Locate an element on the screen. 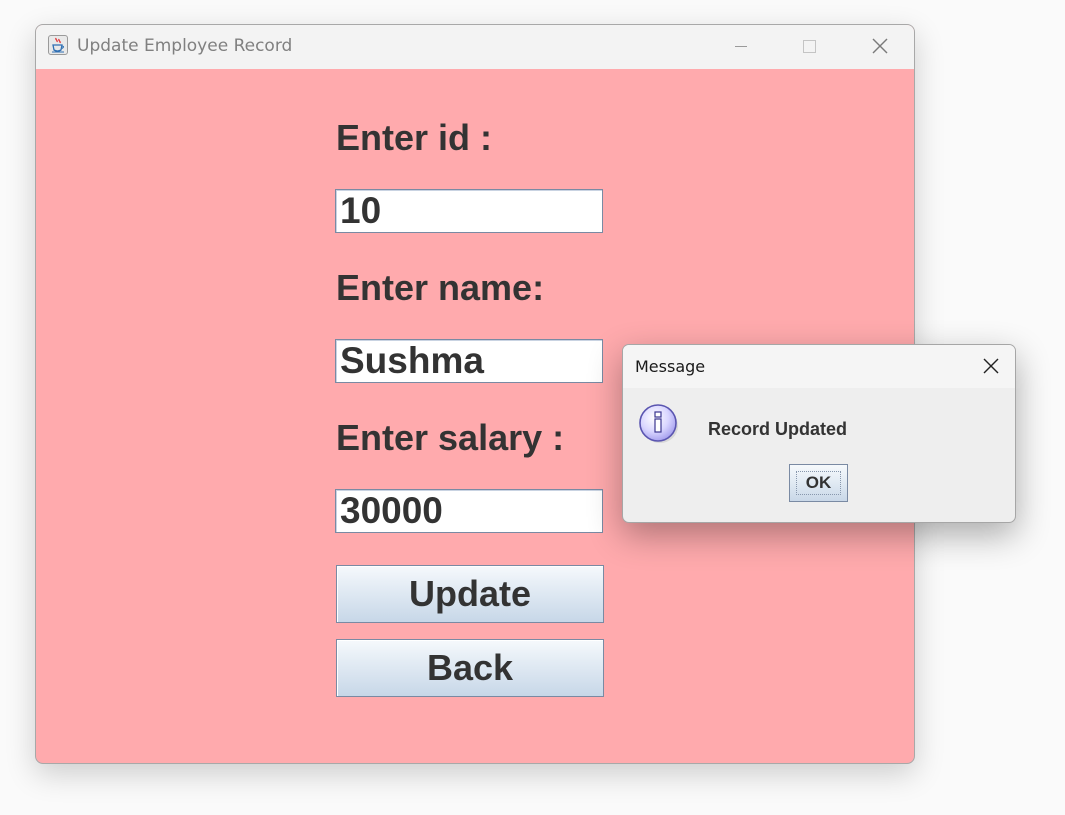  id-label: Enter id : is located at coordinates (414, 137).